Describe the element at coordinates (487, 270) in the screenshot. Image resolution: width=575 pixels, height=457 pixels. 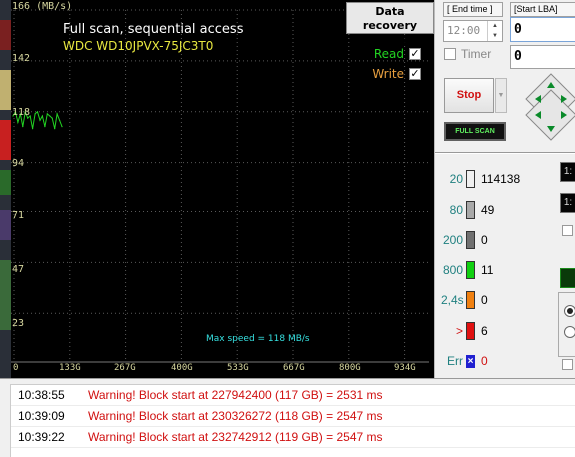
I see `stat-count: 11` at that location.